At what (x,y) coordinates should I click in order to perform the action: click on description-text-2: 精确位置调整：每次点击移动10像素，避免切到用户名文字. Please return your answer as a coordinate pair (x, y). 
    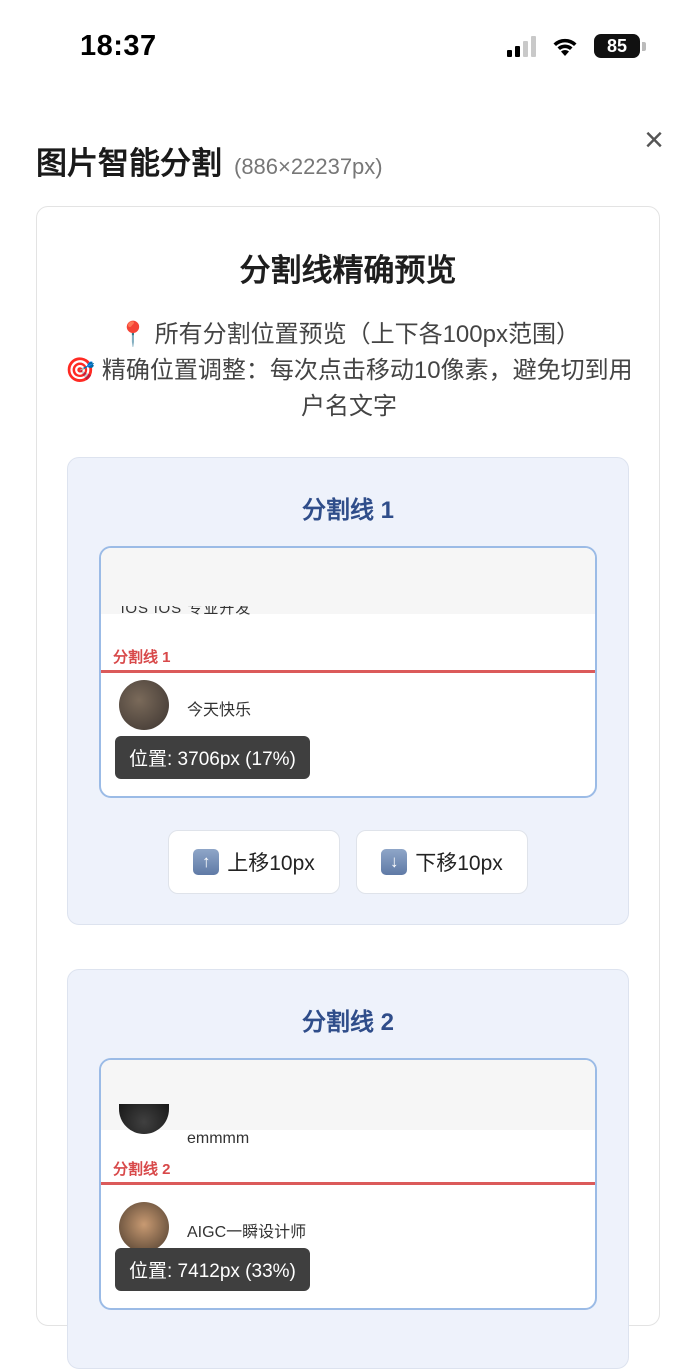
    Looking at the image, I should click on (367, 388).